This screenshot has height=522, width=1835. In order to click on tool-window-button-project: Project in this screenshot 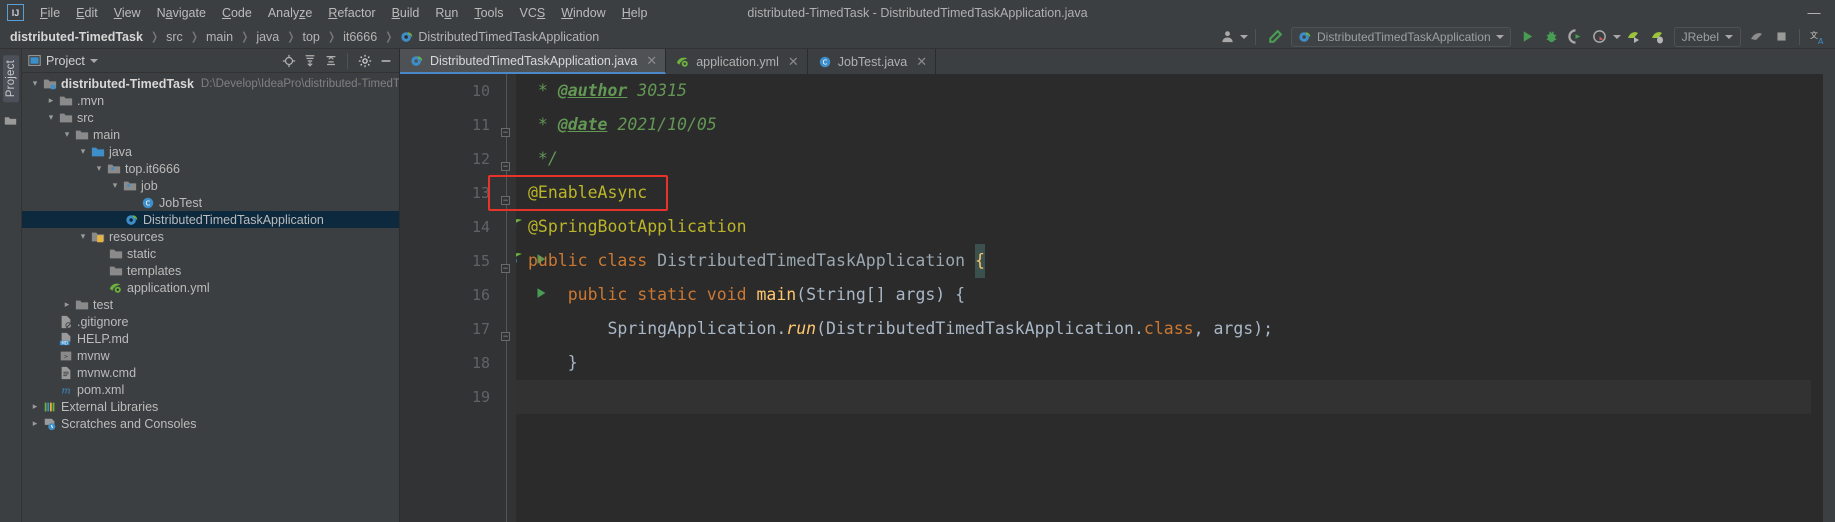, I will do `click(10, 79)`.